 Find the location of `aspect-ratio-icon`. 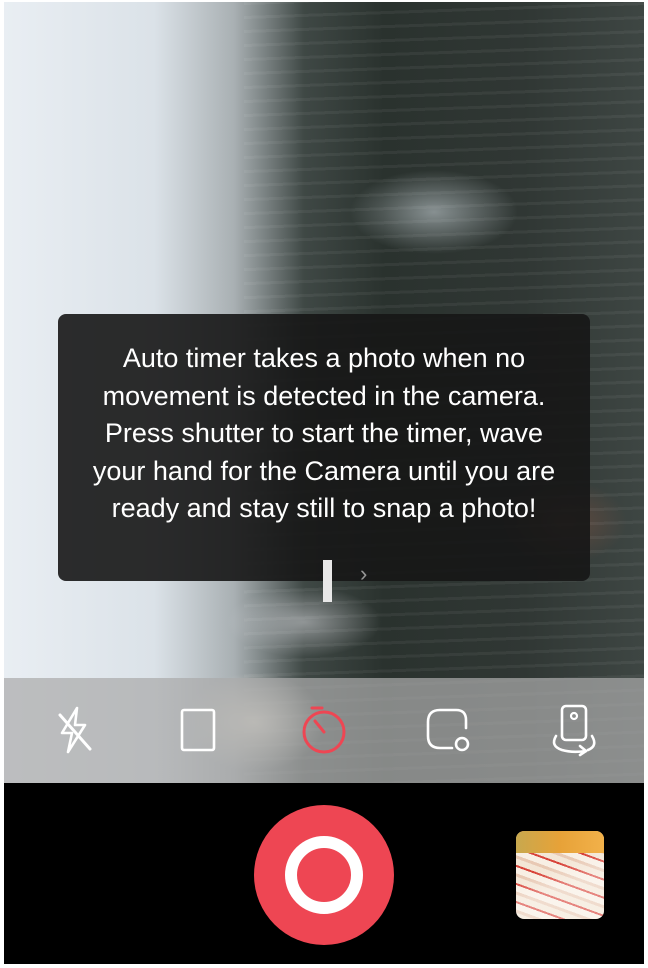

aspect-ratio-icon is located at coordinates (198, 730).